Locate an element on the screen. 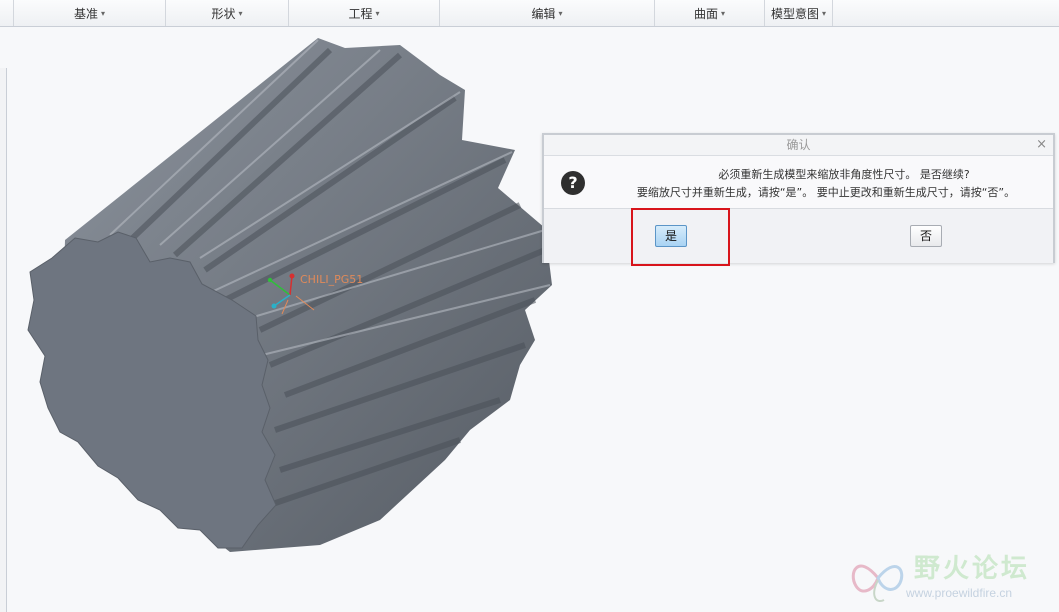 This screenshot has width=1059, height=612. ribbon-group-engineering: 工程 ▾ is located at coordinates (364, 13).